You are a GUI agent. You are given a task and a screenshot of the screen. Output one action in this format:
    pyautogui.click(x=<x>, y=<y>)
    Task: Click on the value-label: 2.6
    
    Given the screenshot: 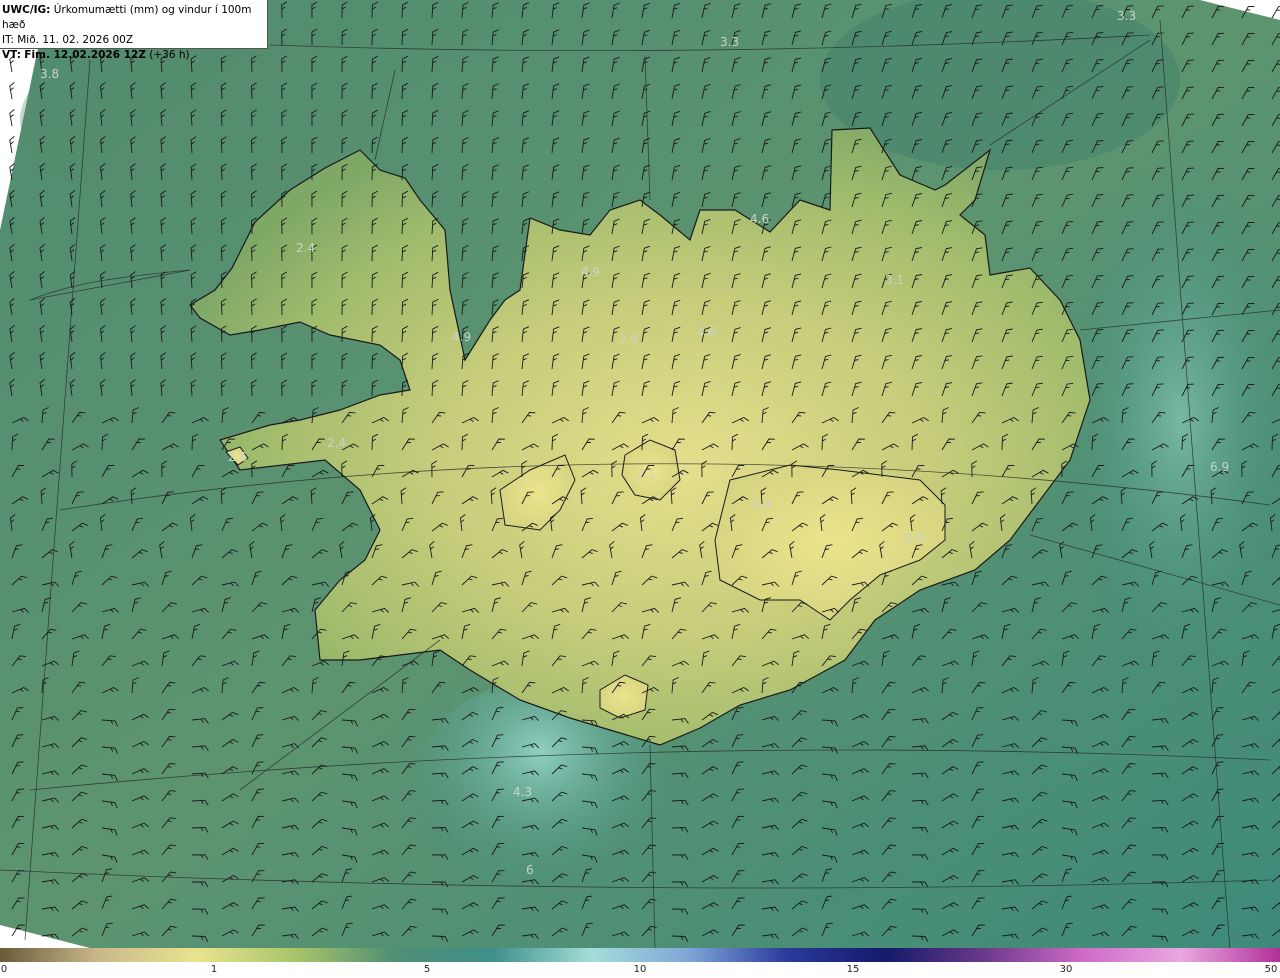 What is the action you would take?
    pyautogui.click(x=237, y=457)
    